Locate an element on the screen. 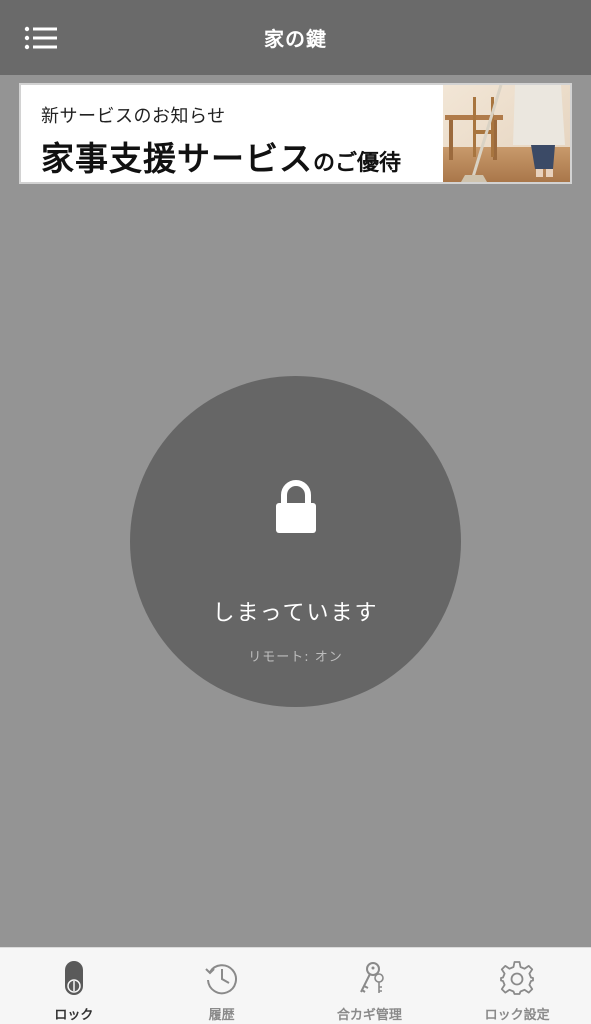  tab-lock: ロック is located at coordinates (74, 986).